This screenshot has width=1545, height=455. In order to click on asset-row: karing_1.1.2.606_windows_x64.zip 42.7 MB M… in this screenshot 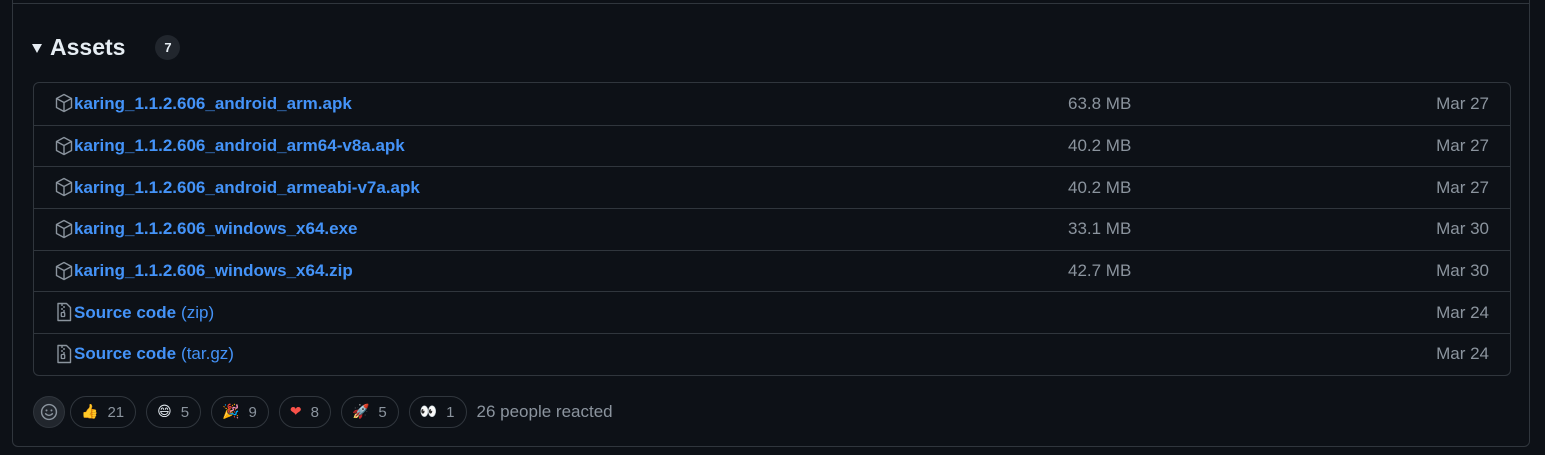, I will do `click(772, 270)`.